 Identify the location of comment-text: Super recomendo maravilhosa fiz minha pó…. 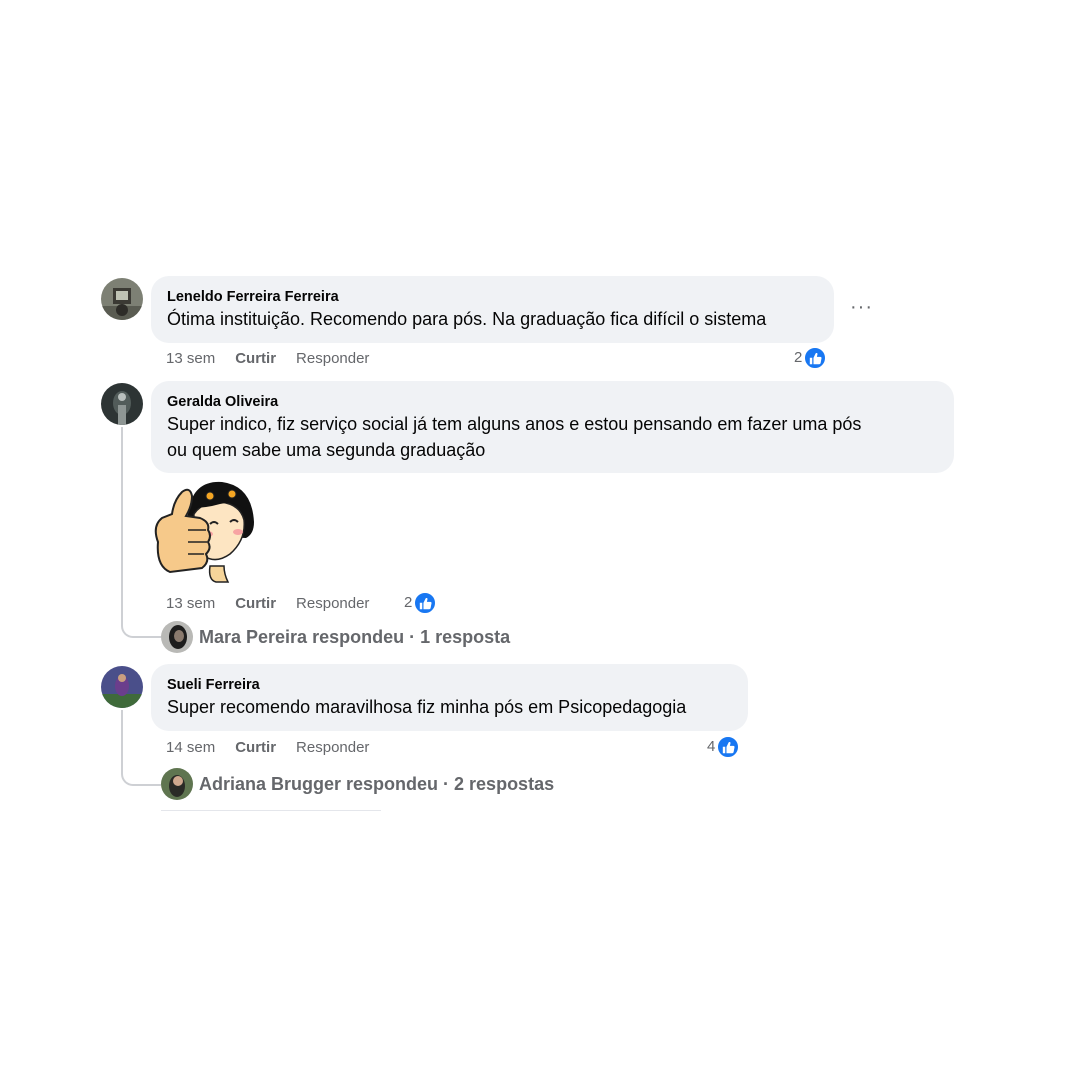
(427, 707).